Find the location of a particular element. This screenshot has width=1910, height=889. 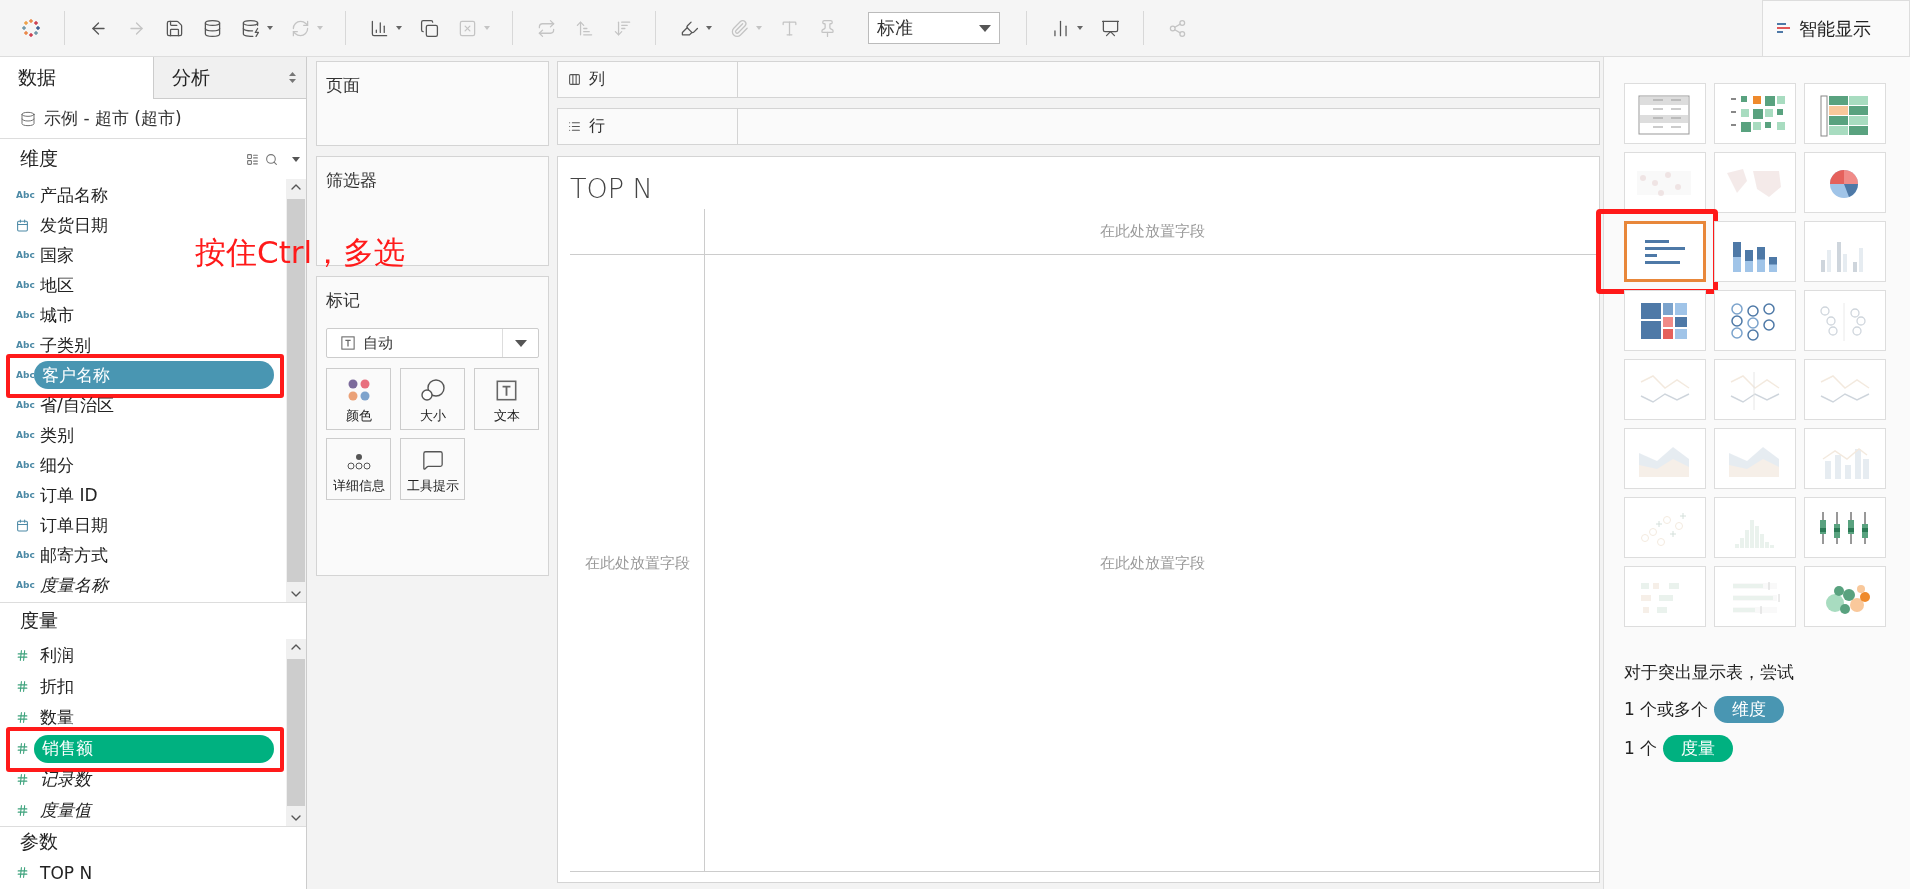

columns-icon is located at coordinates (574, 79).